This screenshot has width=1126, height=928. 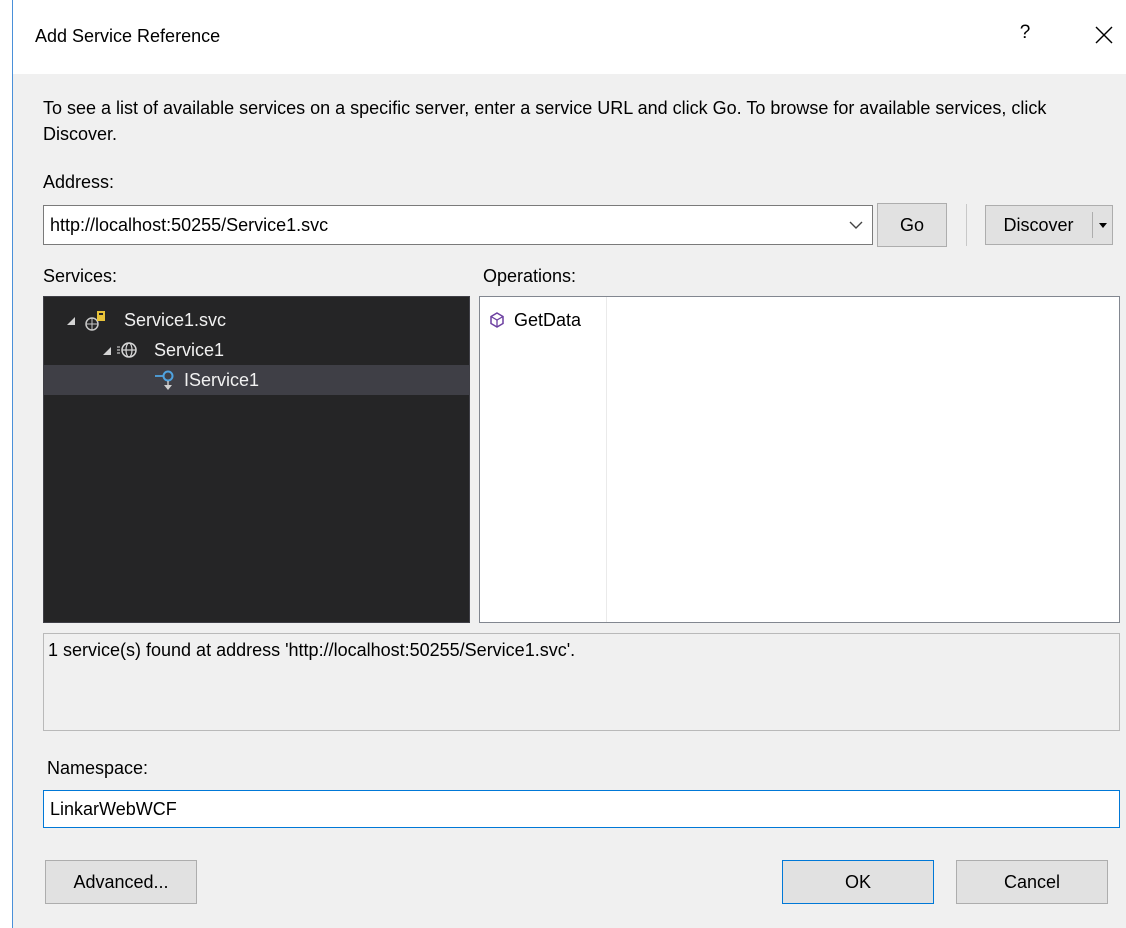 What do you see at coordinates (256, 320) in the screenshot?
I see `tree-node-service1-svc: Service1.svc` at bounding box center [256, 320].